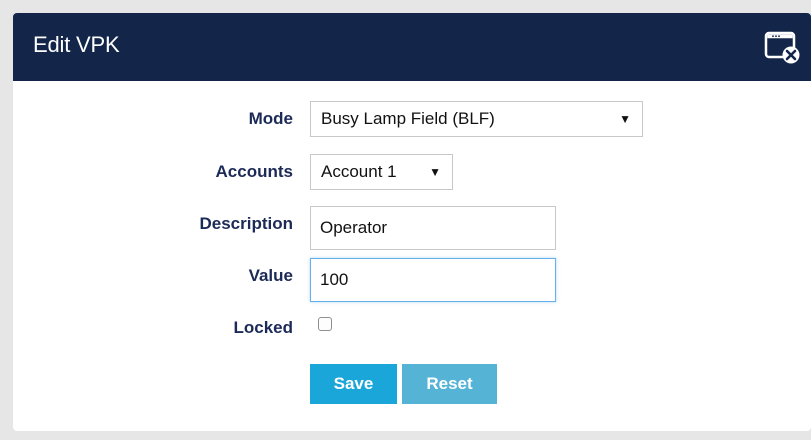  What do you see at coordinates (270, 118) in the screenshot?
I see `mode-label: Mode` at bounding box center [270, 118].